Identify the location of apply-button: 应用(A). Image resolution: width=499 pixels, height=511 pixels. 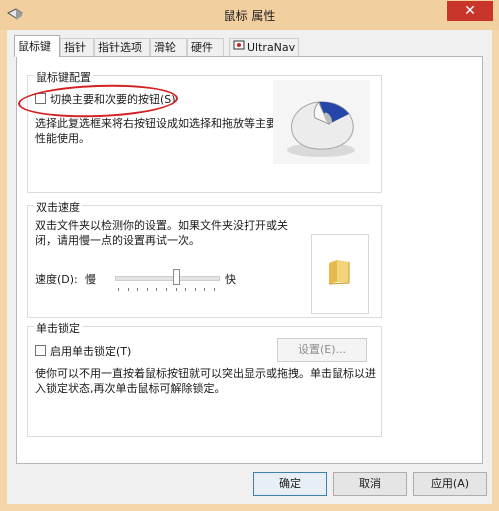
(450, 484).